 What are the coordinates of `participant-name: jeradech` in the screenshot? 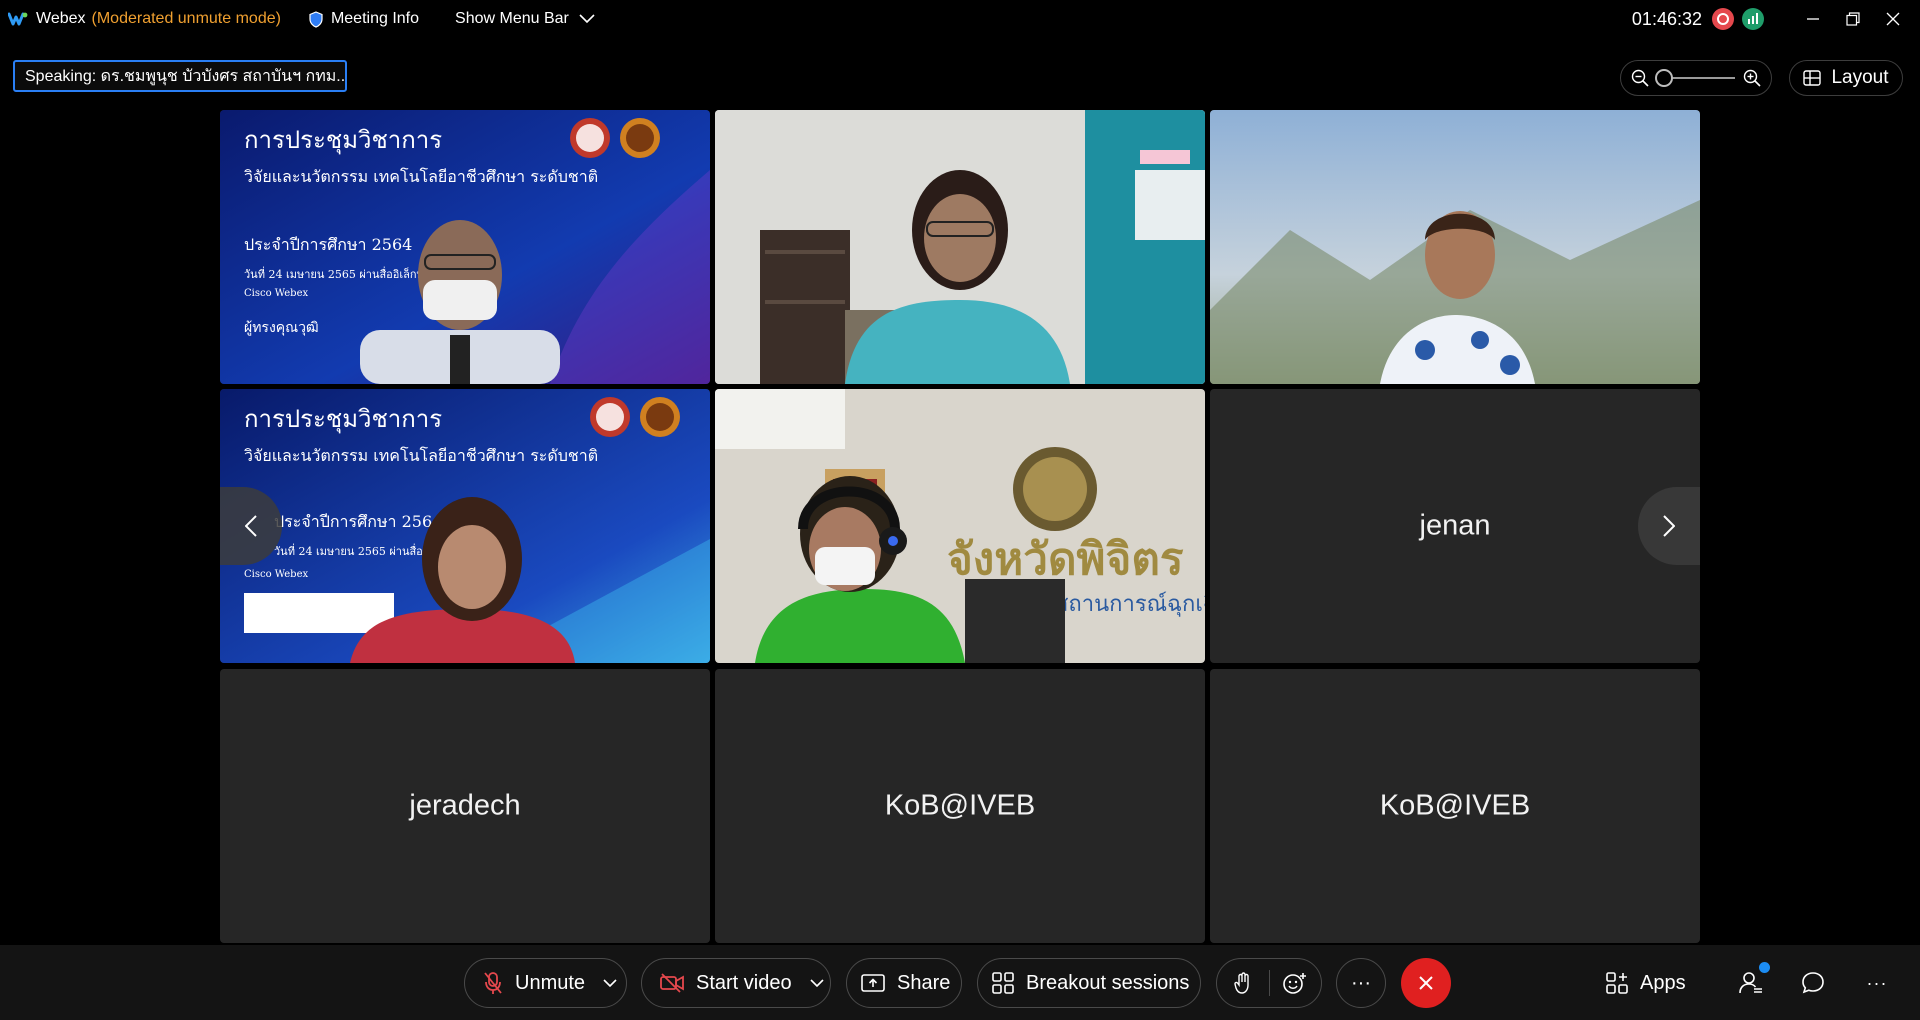 It's located at (465, 805).